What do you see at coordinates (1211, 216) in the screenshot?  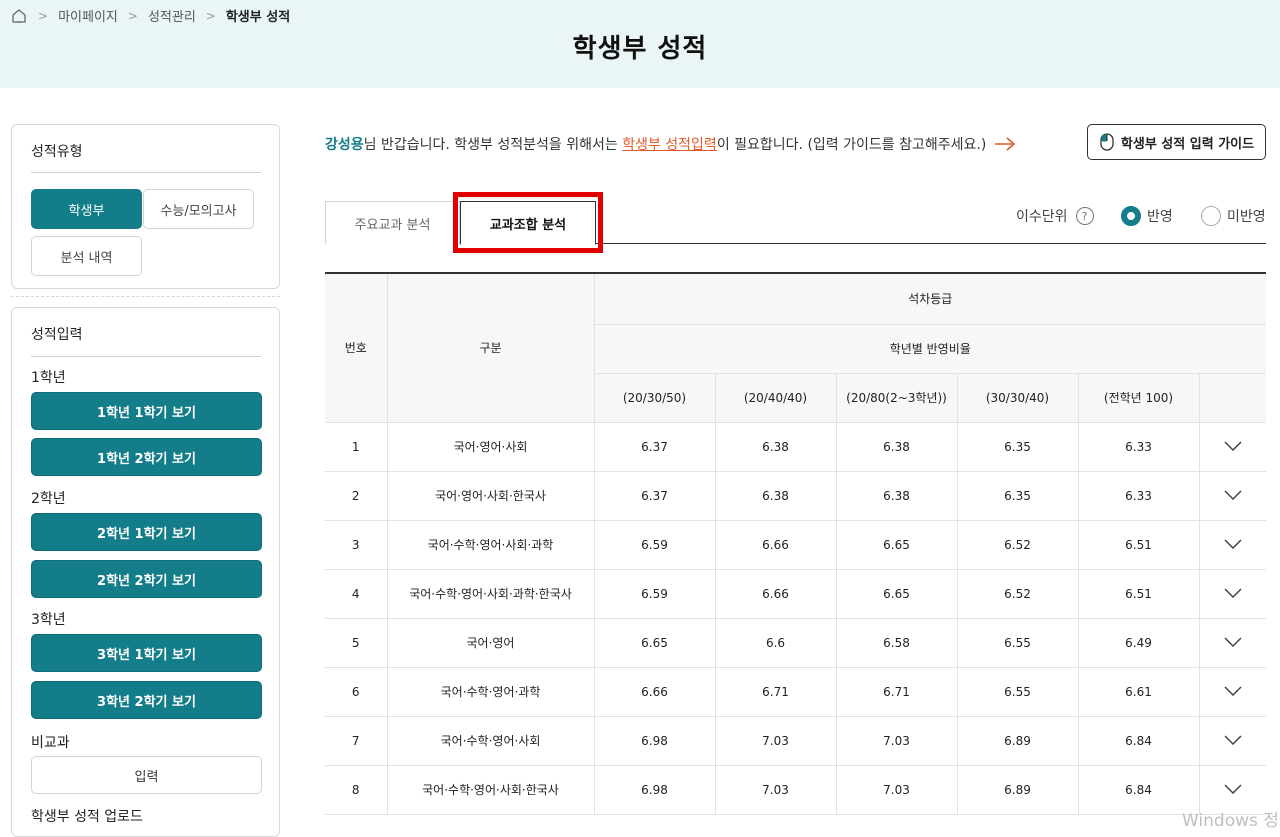 I see `radio-off-icon` at bounding box center [1211, 216].